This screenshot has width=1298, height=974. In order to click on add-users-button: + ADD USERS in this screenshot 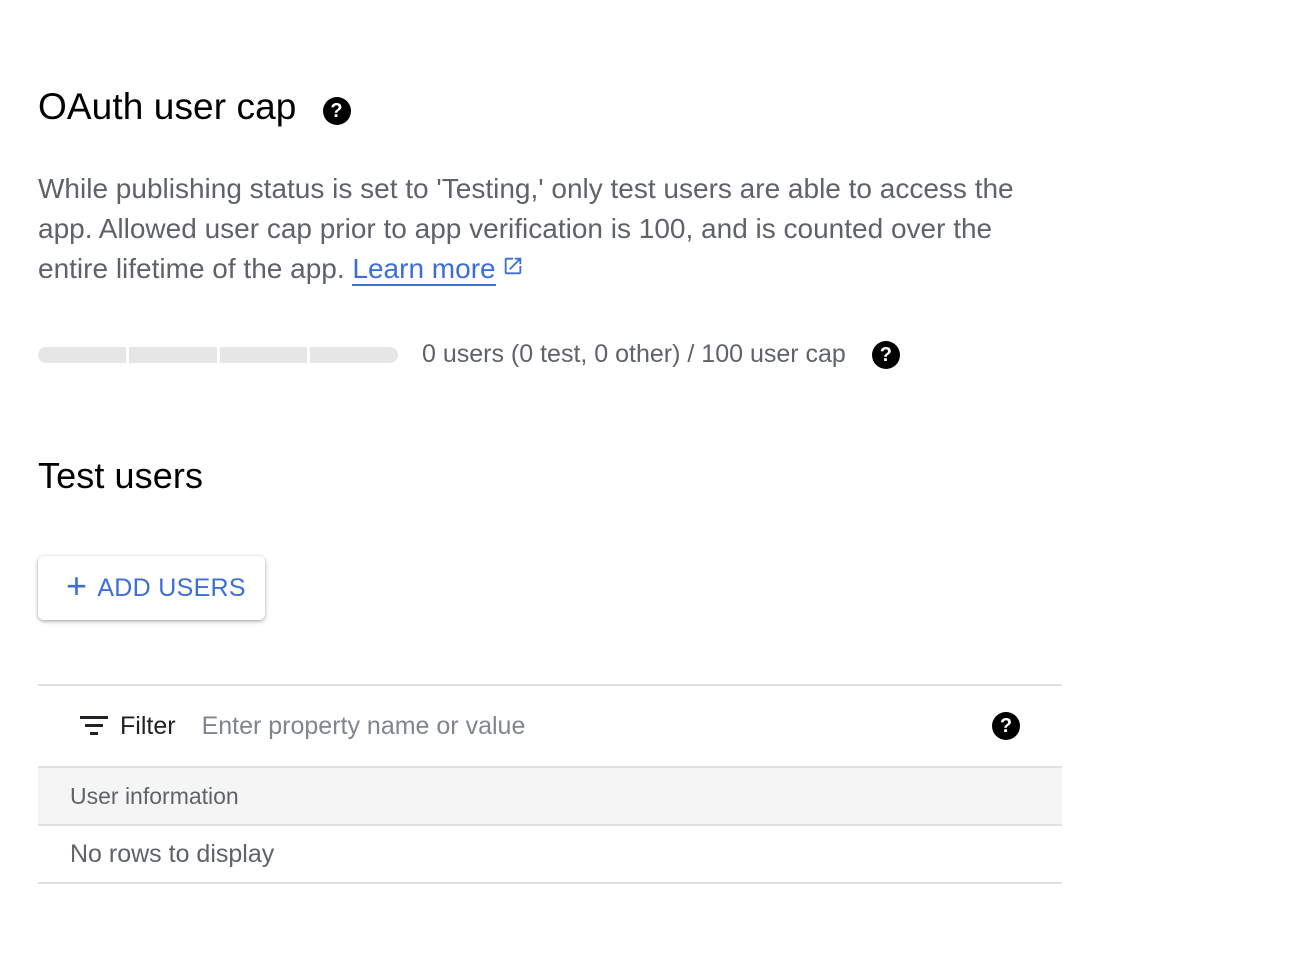, I will do `click(151, 588)`.